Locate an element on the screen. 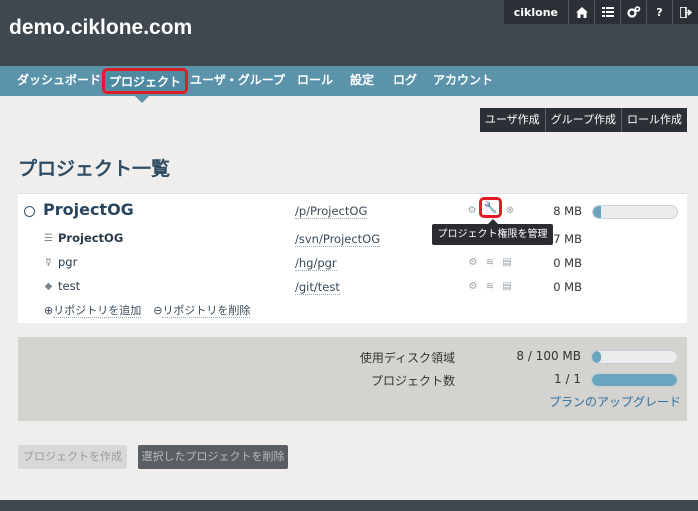  nav-roles: ロール is located at coordinates (315, 81).